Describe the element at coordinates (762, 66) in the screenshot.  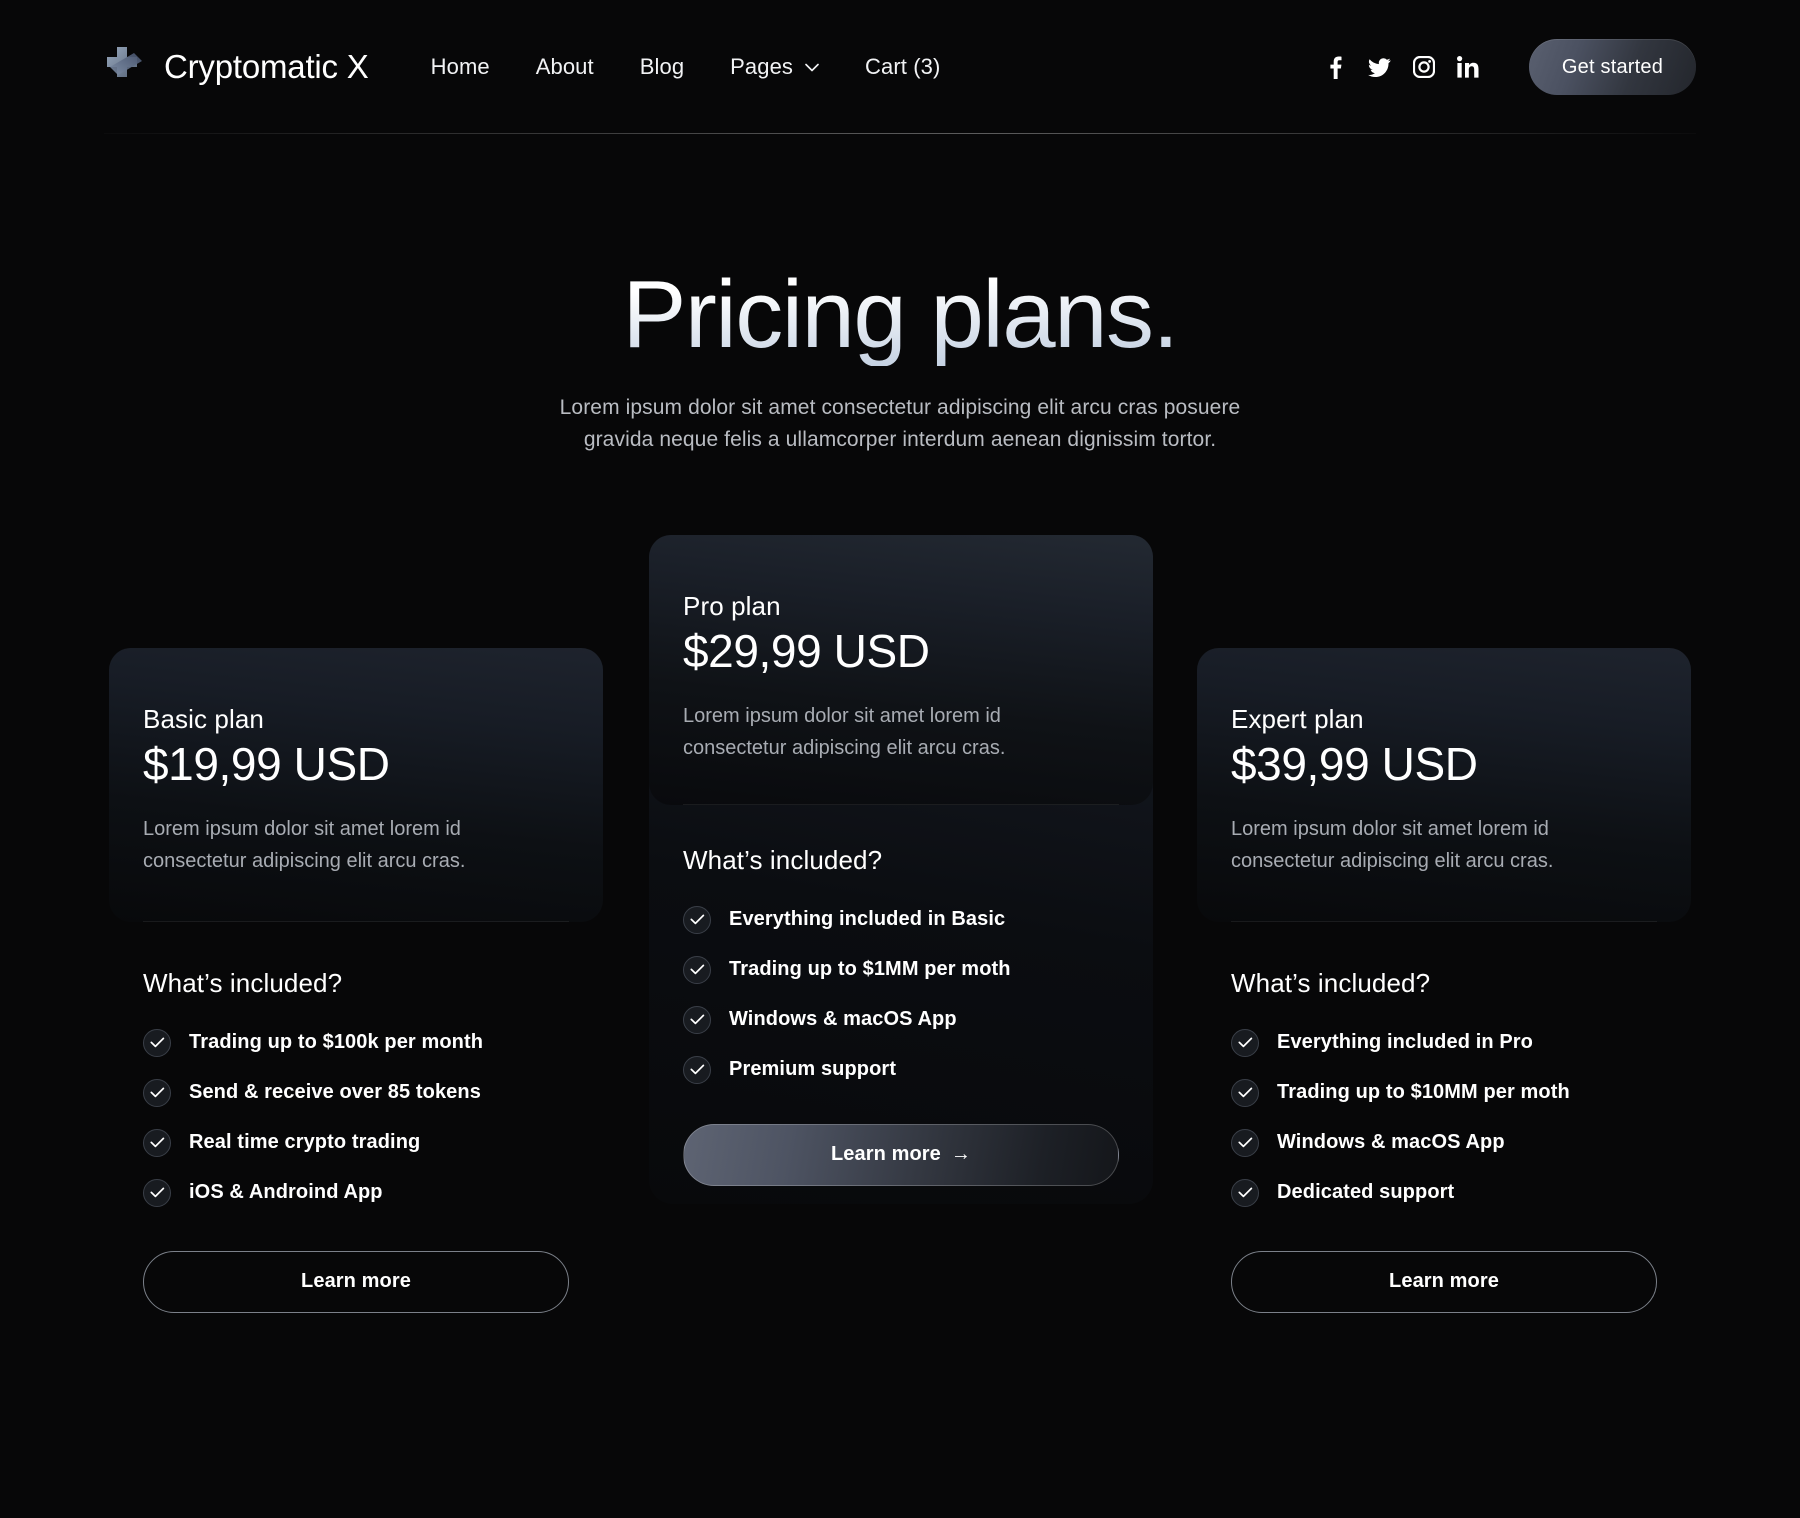
I see `nav-item-label: Pages` at that location.